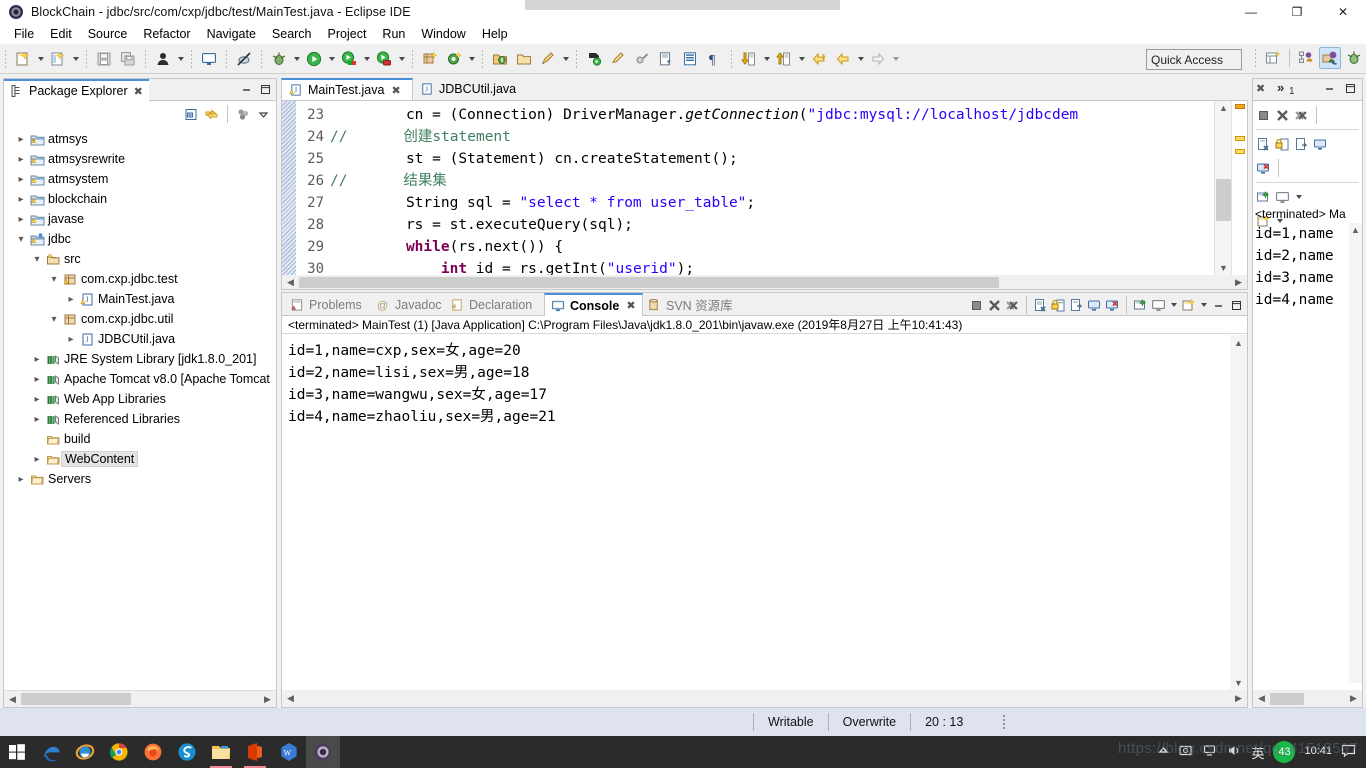 The height and width of the screenshot is (768, 1366). I want to click on next-member-dropdown, so click(766, 59).